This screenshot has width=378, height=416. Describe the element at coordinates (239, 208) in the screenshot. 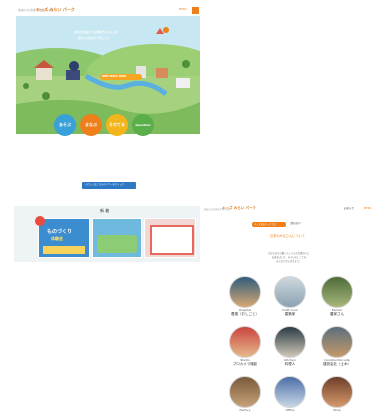

I see `about-site-logo: キッズ みらい パーク` at that location.